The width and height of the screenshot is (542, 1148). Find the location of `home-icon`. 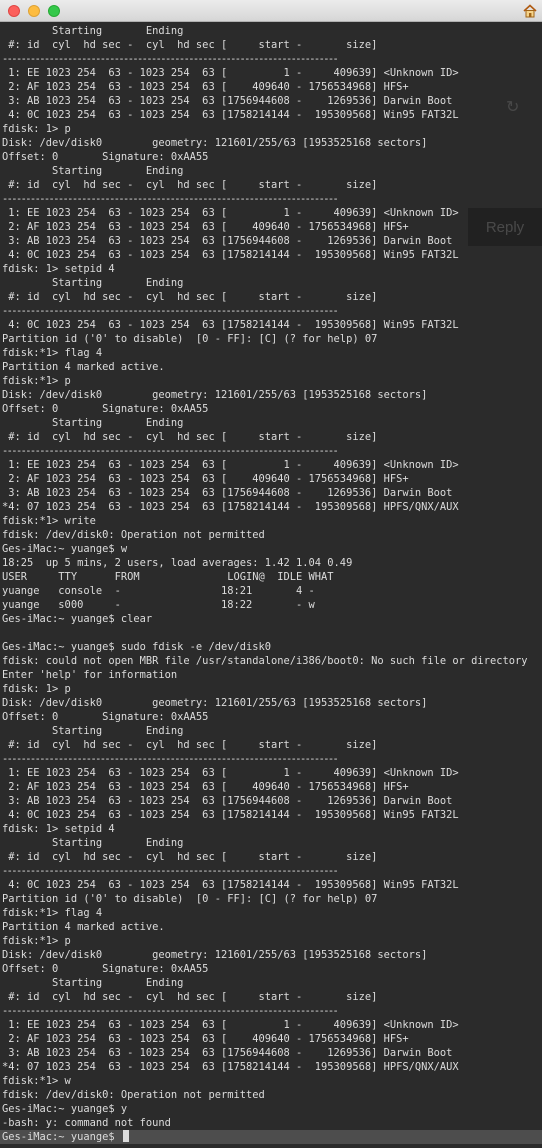

home-icon is located at coordinates (530, 11).